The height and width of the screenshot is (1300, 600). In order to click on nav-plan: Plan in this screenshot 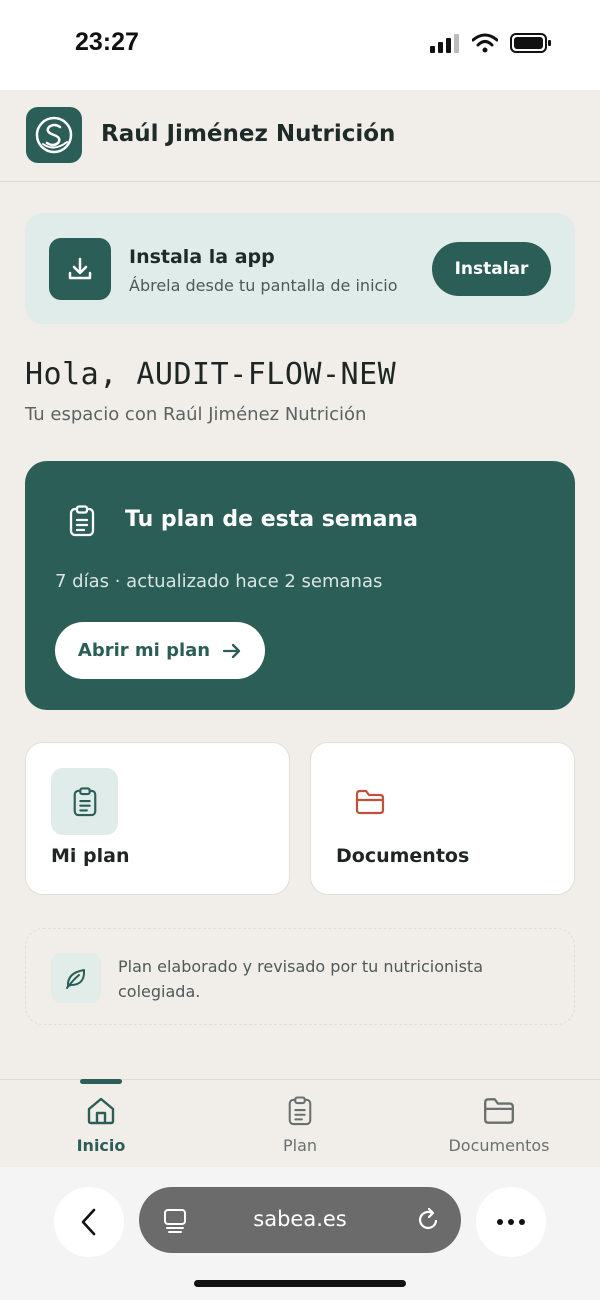, I will do `click(300, 1124)`.